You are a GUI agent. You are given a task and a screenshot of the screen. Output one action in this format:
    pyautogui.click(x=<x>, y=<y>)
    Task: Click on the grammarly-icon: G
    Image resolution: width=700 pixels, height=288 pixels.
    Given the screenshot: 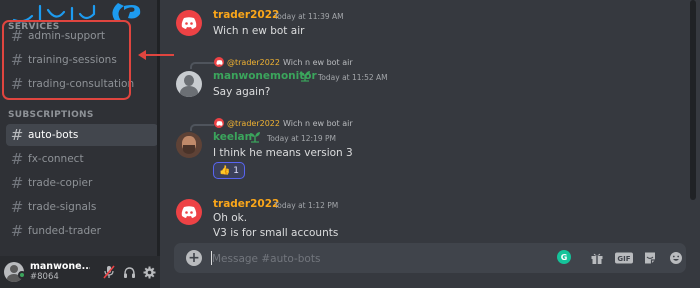 What is the action you would take?
    pyautogui.click(x=564, y=257)
    